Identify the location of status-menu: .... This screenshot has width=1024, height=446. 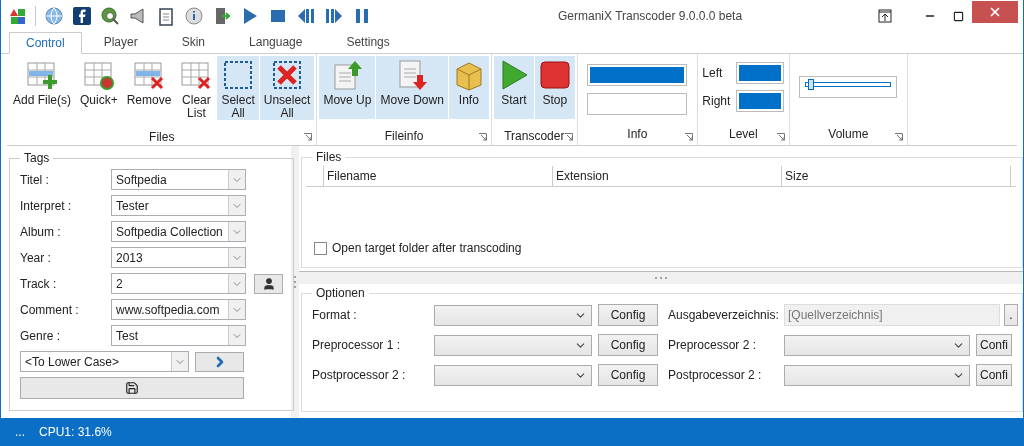
(20, 432).